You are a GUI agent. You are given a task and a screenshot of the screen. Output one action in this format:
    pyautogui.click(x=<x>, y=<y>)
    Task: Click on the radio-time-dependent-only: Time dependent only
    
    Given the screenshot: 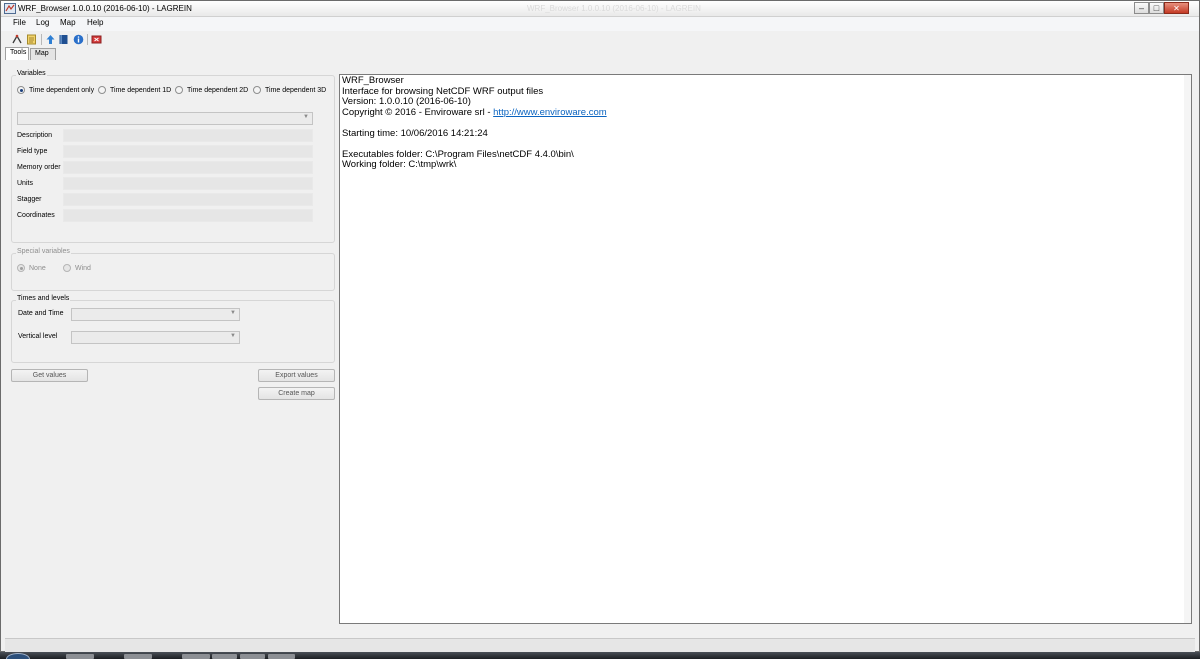 What is the action you would take?
    pyautogui.click(x=55, y=90)
    